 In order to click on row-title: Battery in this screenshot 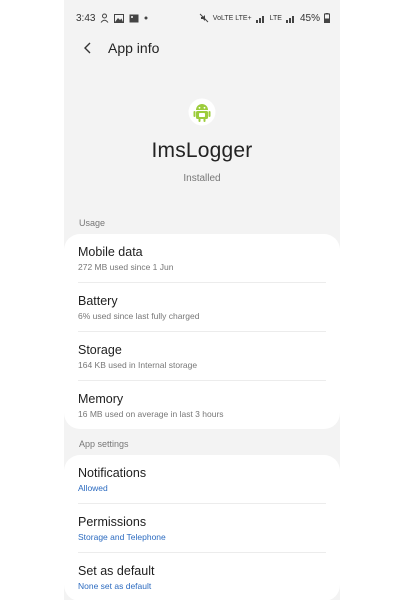, I will do `click(98, 301)`.